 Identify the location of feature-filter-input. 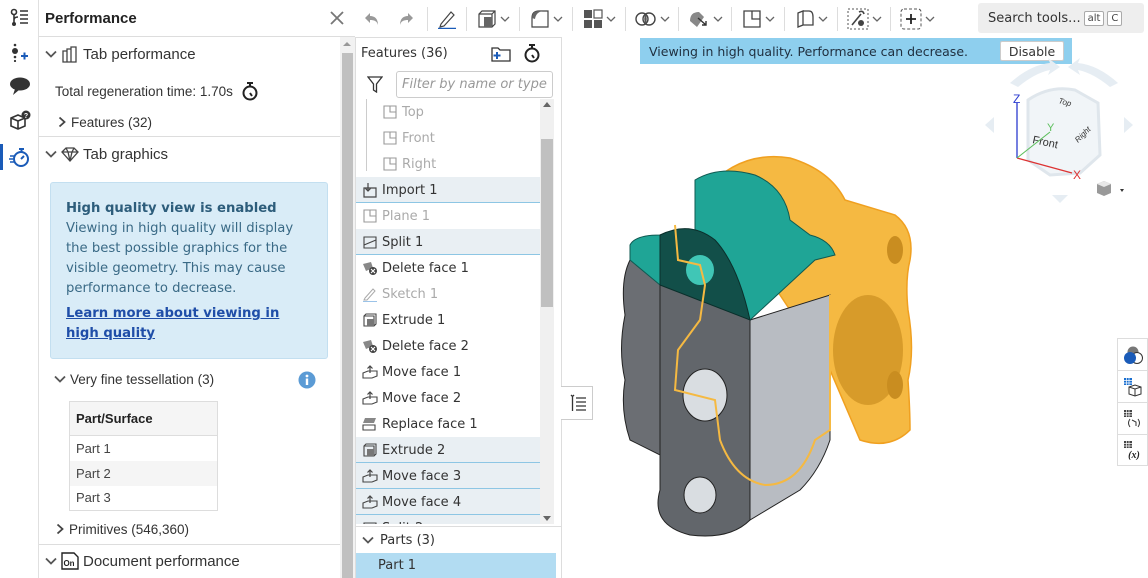
(474, 84).